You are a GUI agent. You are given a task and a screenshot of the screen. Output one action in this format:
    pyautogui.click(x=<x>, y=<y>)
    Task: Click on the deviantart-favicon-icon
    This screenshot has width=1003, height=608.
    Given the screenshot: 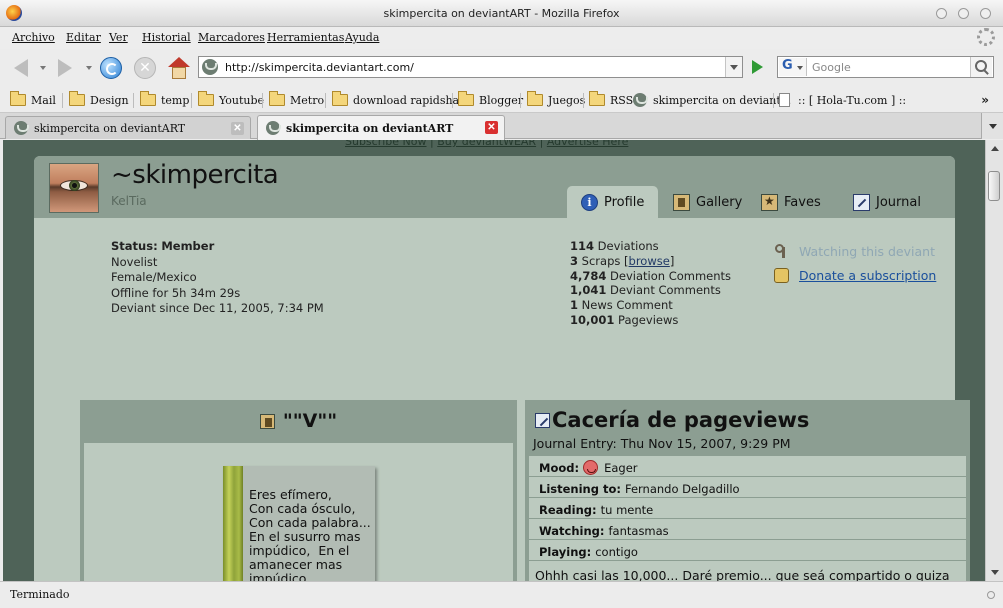 What is the action you would take?
    pyautogui.click(x=640, y=100)
    